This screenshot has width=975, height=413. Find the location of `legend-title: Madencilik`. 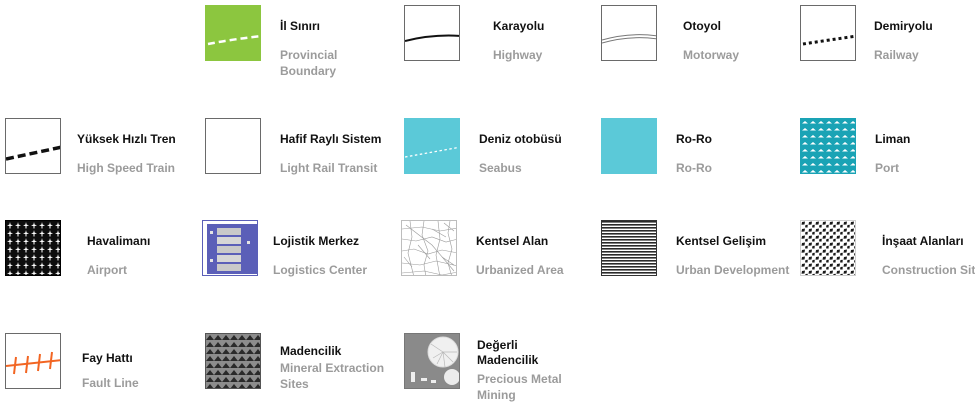

legend-title: Madencilik is located at coordinates (311, 351).